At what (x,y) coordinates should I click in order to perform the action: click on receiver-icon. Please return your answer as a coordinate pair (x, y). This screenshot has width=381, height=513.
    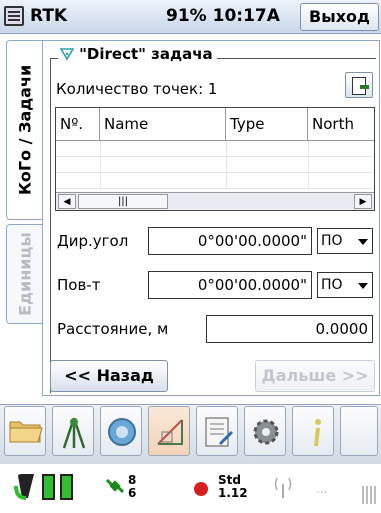
    Looking at the image, I should click on (24, 487).